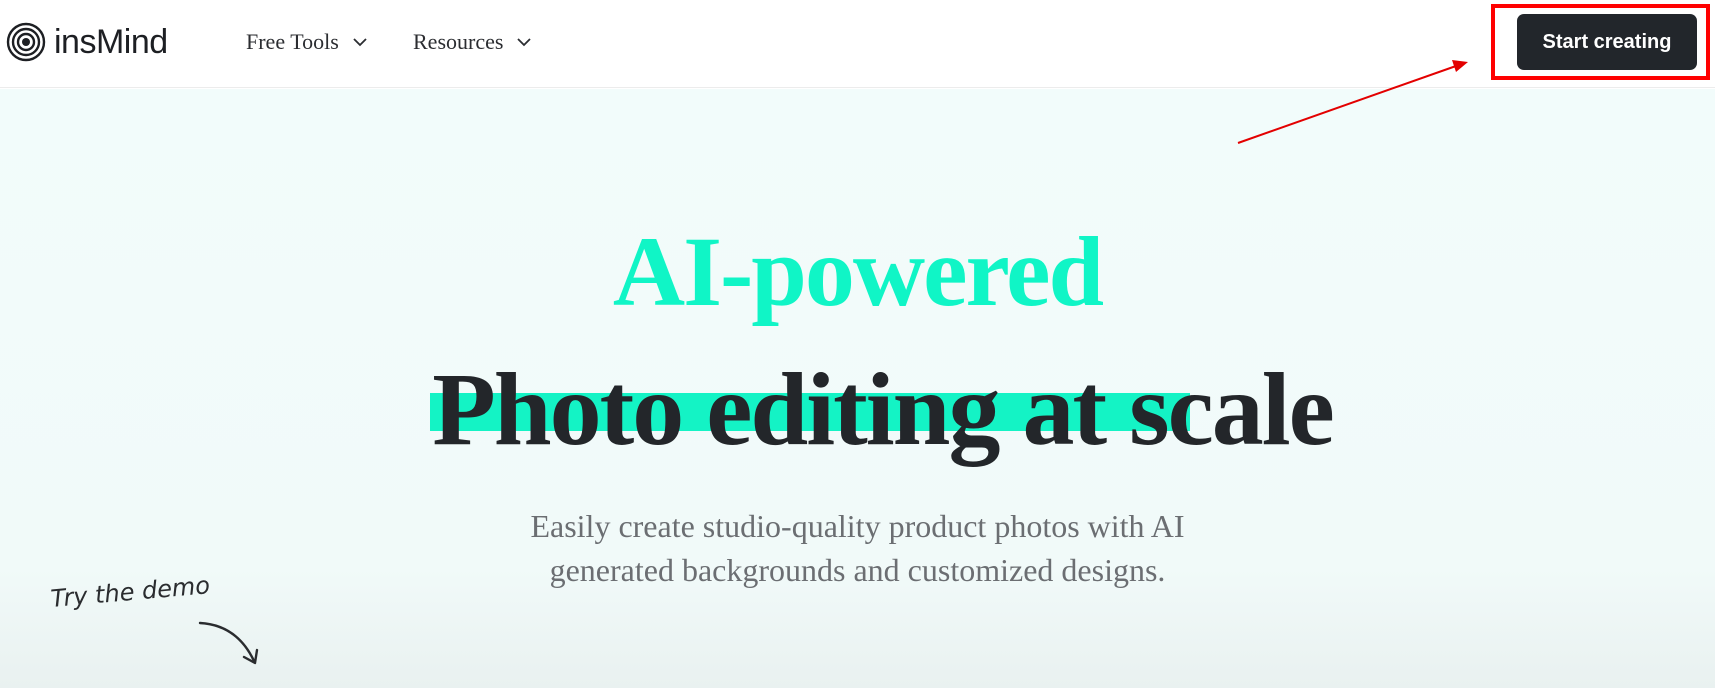 Image resolution: width=1715 pixels, height=688 pixels. Describe the element at coordinates (858, 271) in the screenshot. I see `hero-accent-heading: AI-powered` at that location.